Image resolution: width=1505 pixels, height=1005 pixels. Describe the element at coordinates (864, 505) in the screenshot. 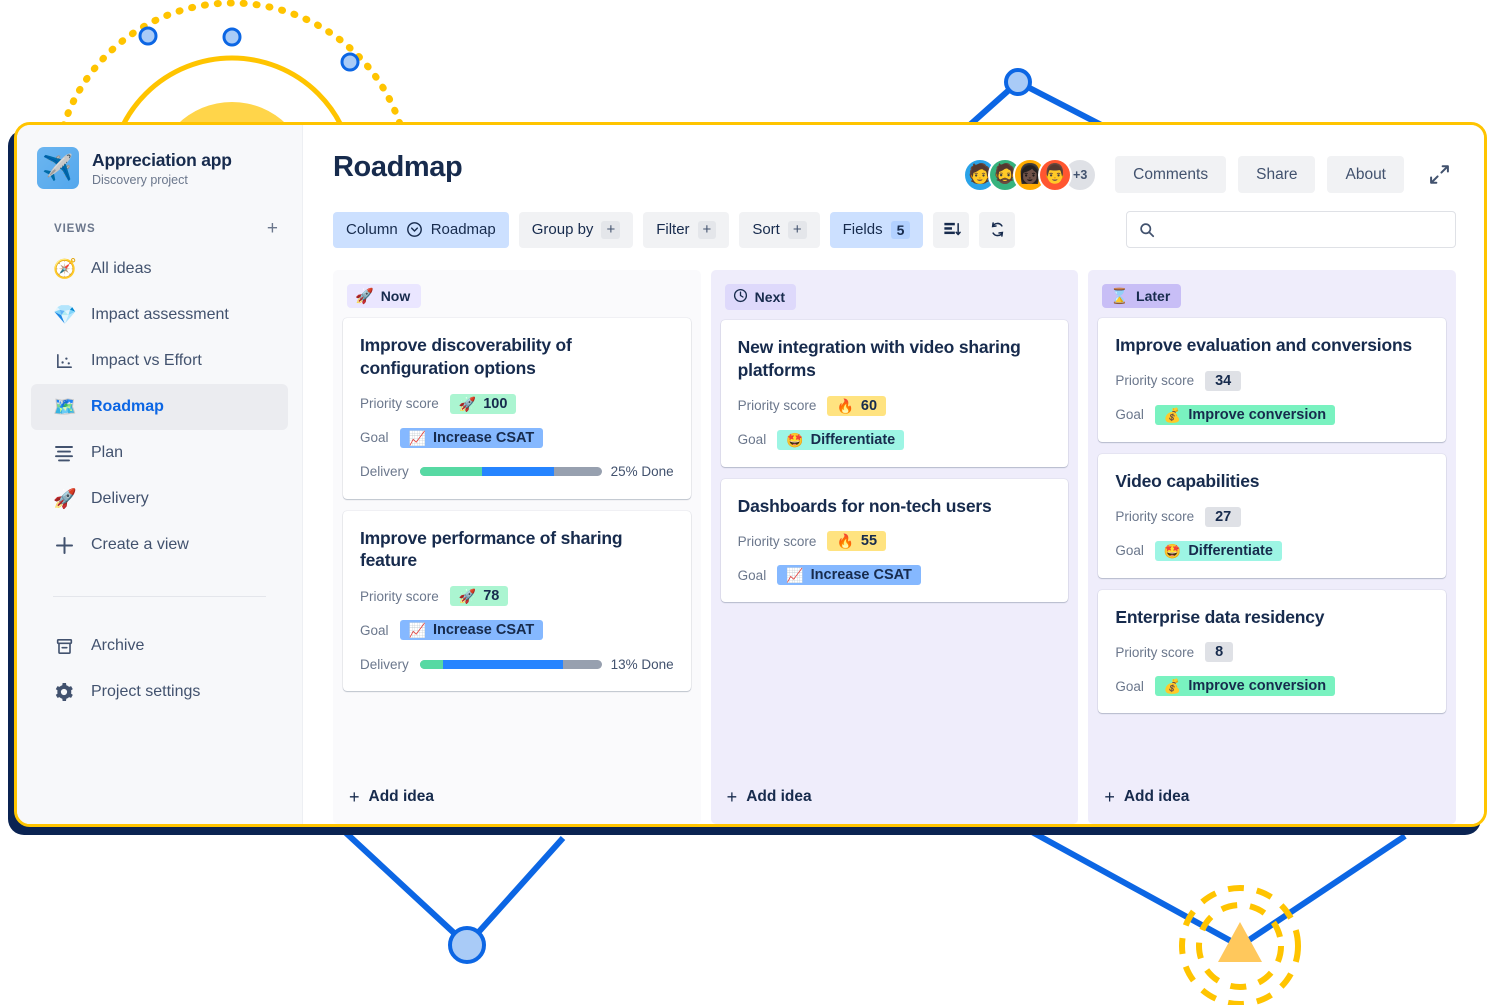

I see `card-title: Dashboards for non-tech users` at that location.